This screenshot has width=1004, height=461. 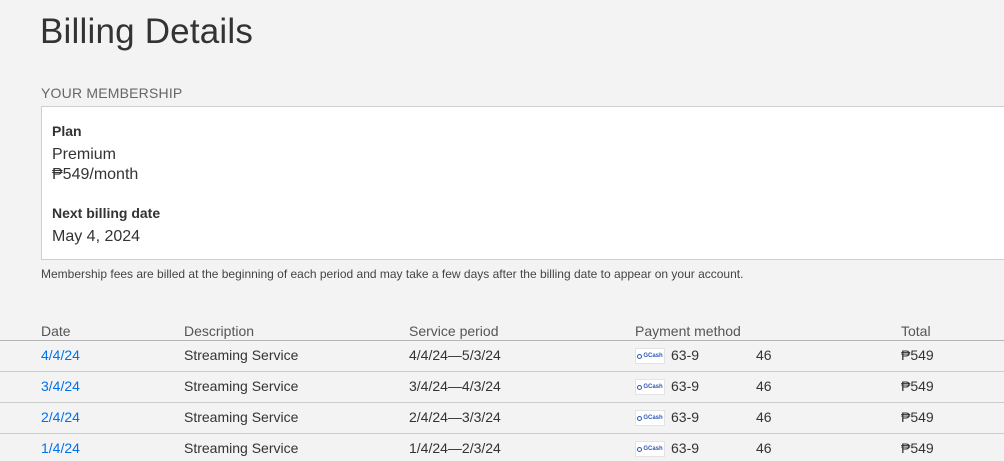 What do you see at coordinates (688, 331) in the screenshot?
I see `header-payment-method: Payment method` at bounding box center [688, 331].